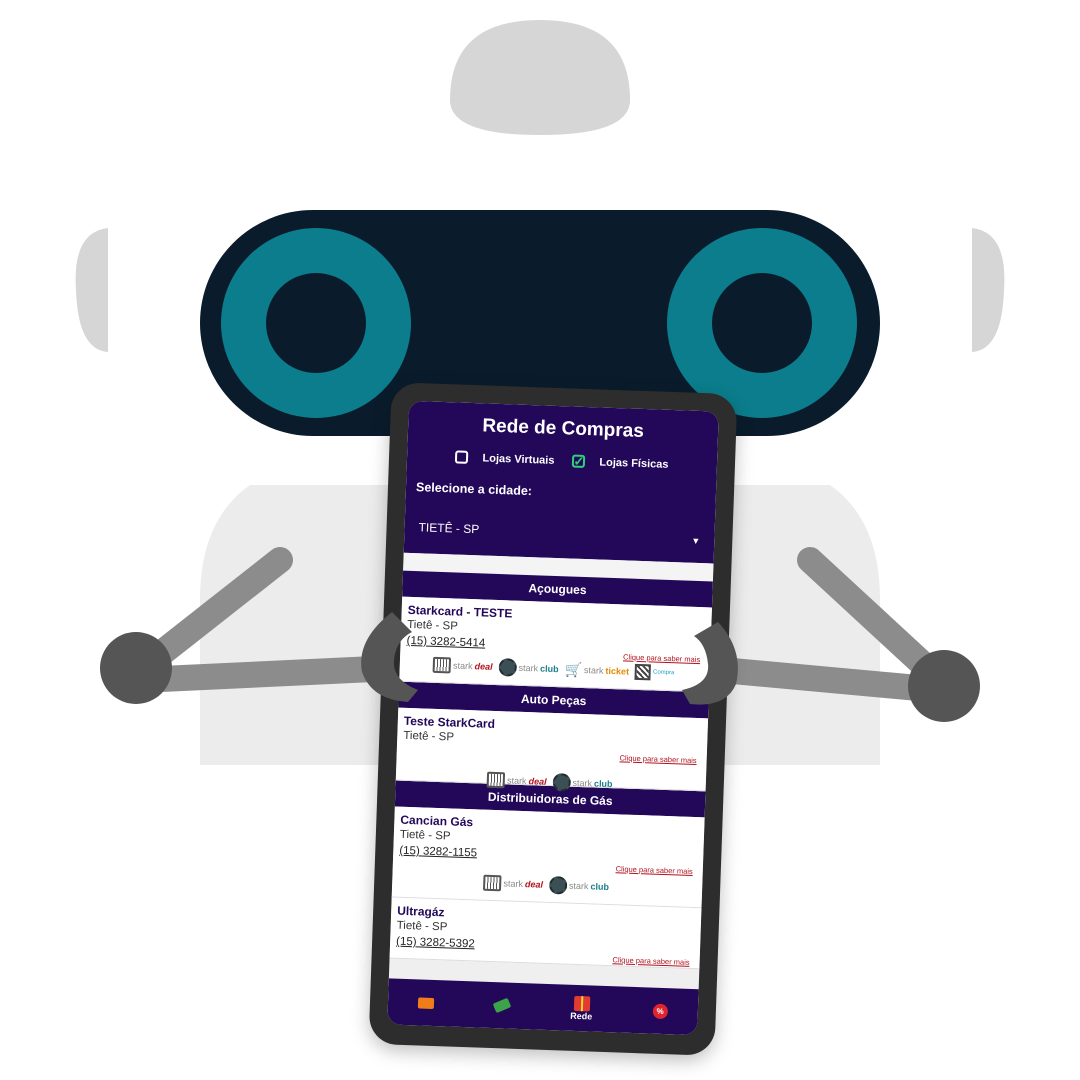 The image size is (1080, 1080). Describe the element at coordinates (643, 672) in the screenshot. I see `qr-code-icon` at that location.